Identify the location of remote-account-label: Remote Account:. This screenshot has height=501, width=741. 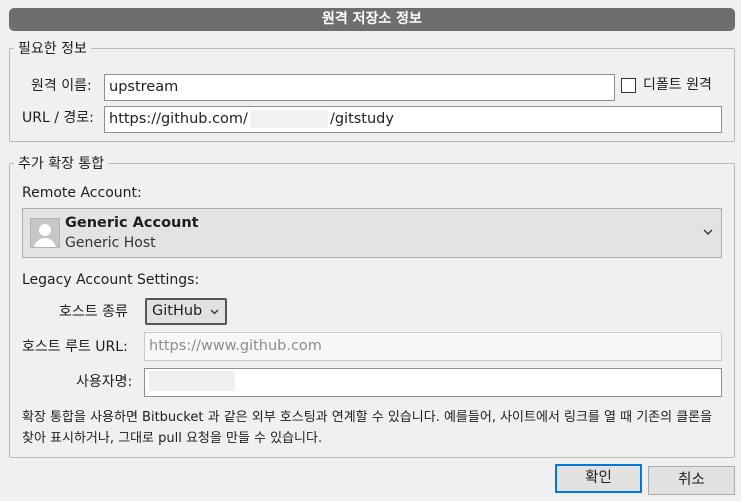
(82, 193).